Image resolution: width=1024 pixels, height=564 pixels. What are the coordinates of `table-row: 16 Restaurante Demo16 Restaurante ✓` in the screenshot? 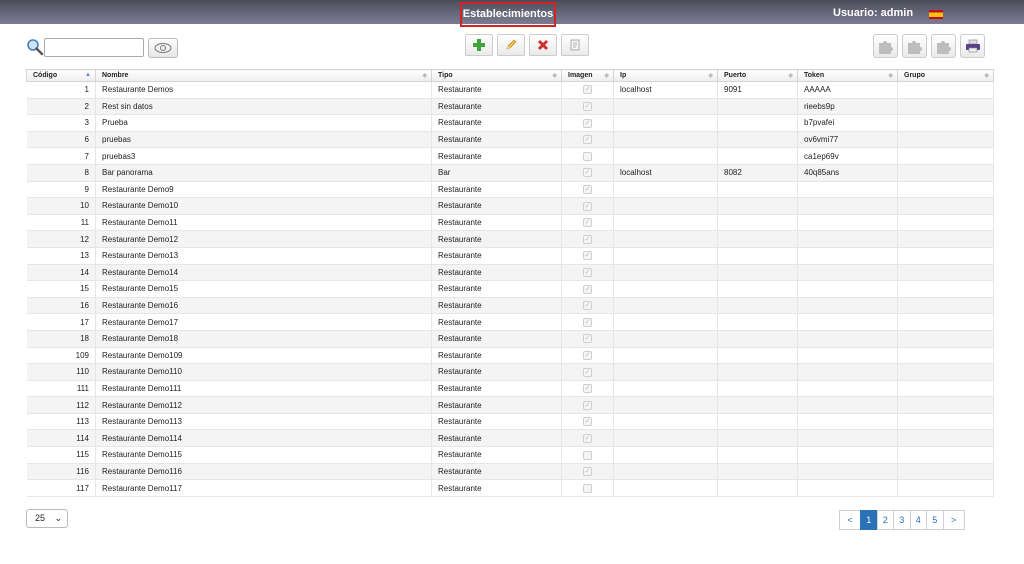 It's located at (510, 306).